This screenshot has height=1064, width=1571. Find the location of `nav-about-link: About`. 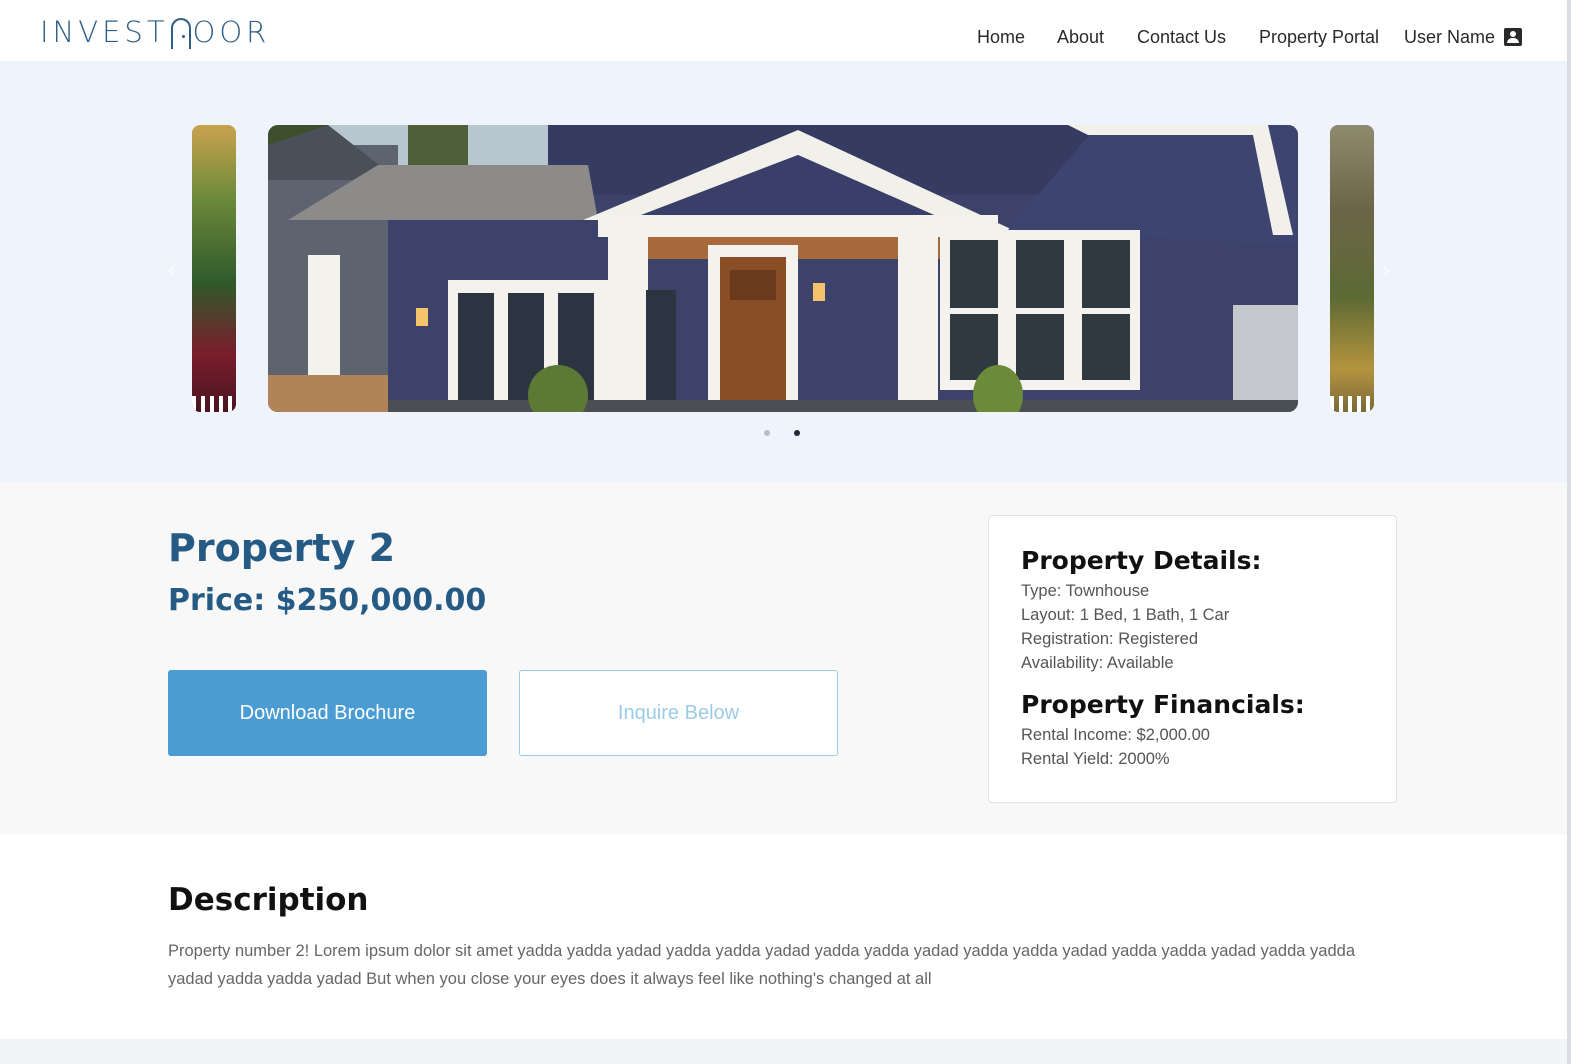

nav-about-link: About is located at coordinates (1080, 37).